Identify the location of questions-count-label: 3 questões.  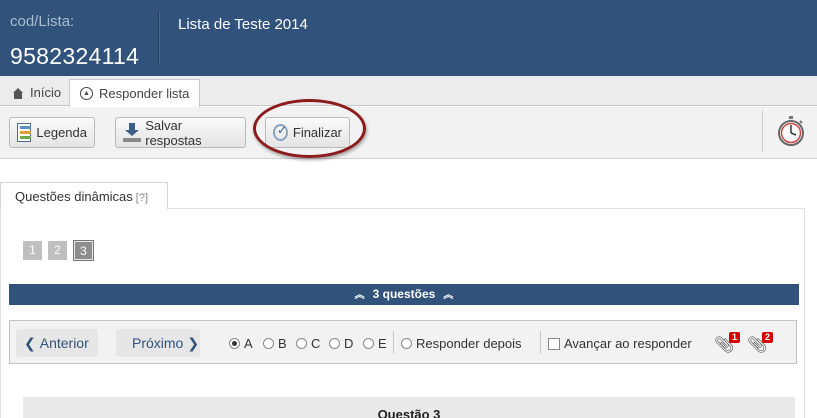
(404, 294).